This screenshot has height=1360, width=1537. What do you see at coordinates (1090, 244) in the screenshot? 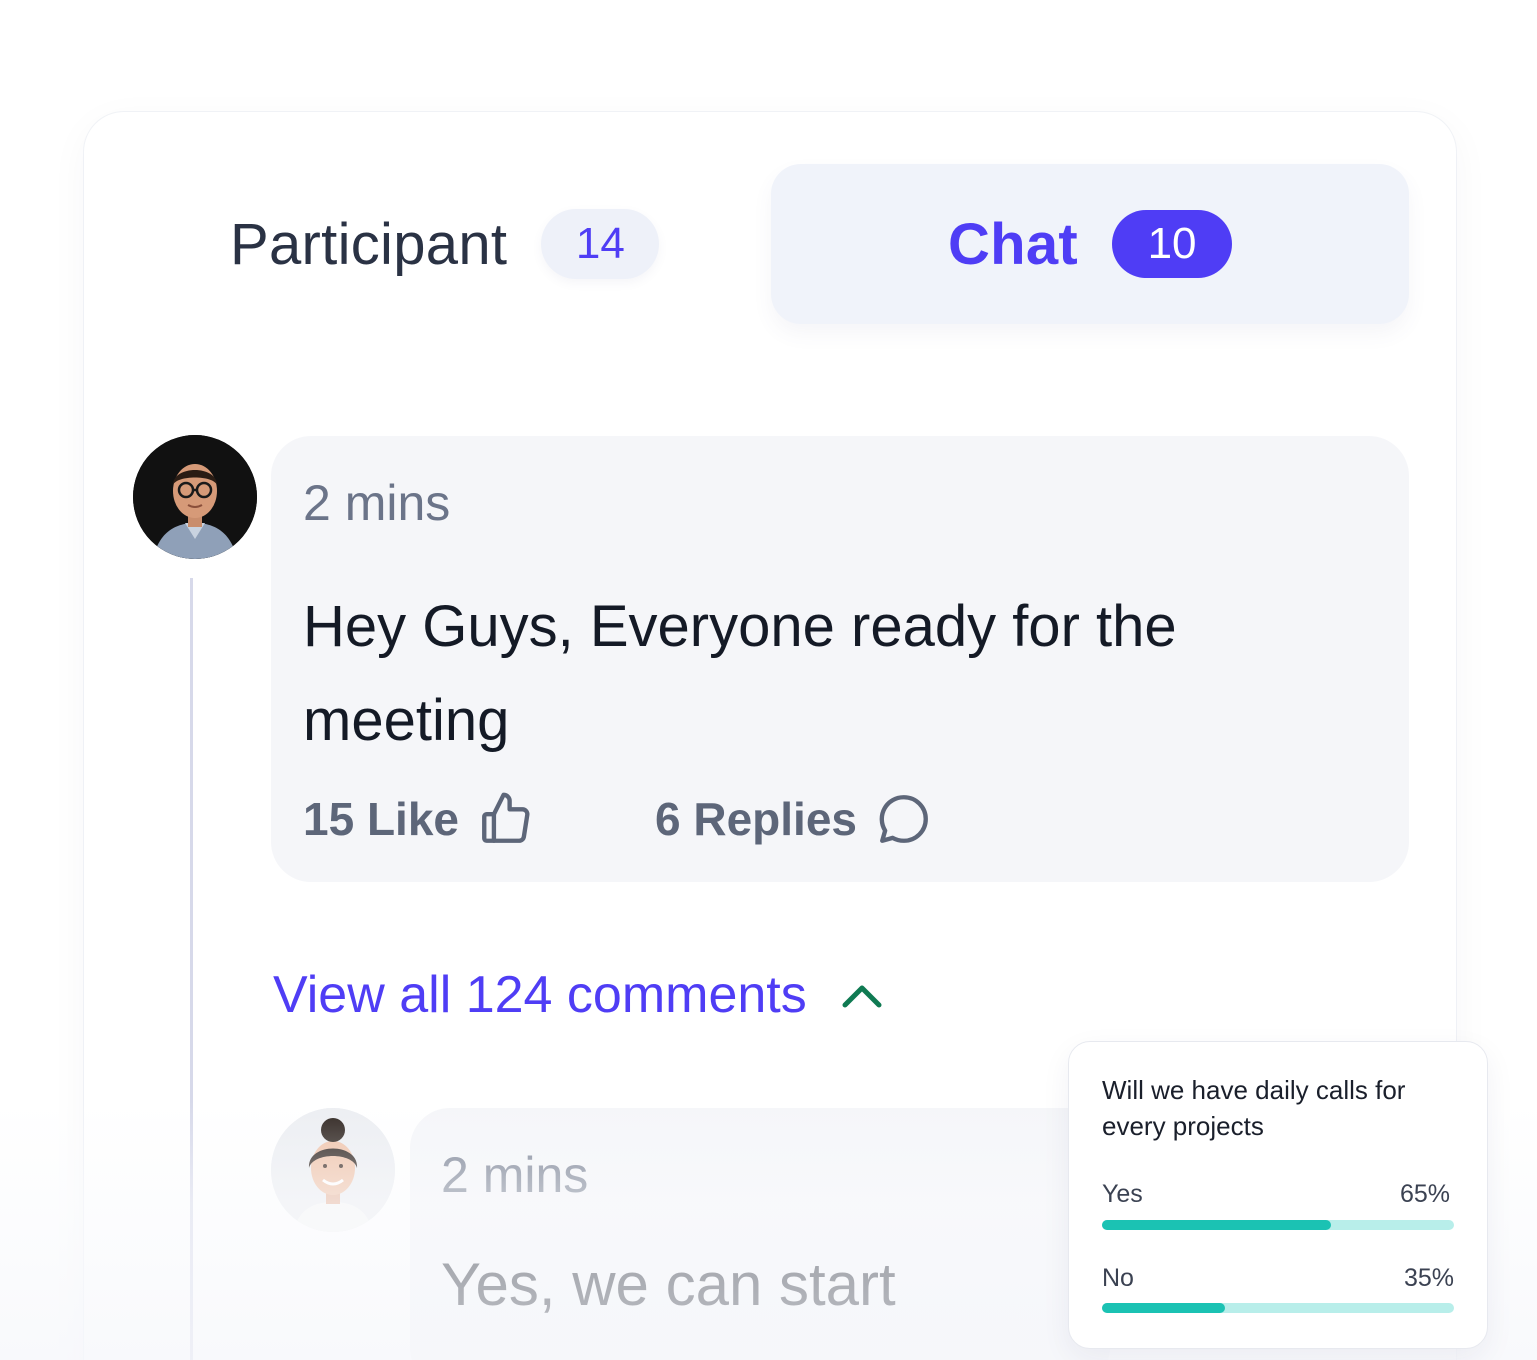
I see `tab-chat: Chat 10` at bounding box center [1090, 244].